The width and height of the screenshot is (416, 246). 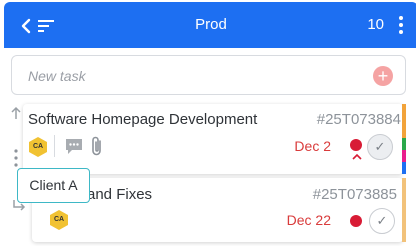 I want to click on task-name: and Fixes, so click(x=119, y=194).